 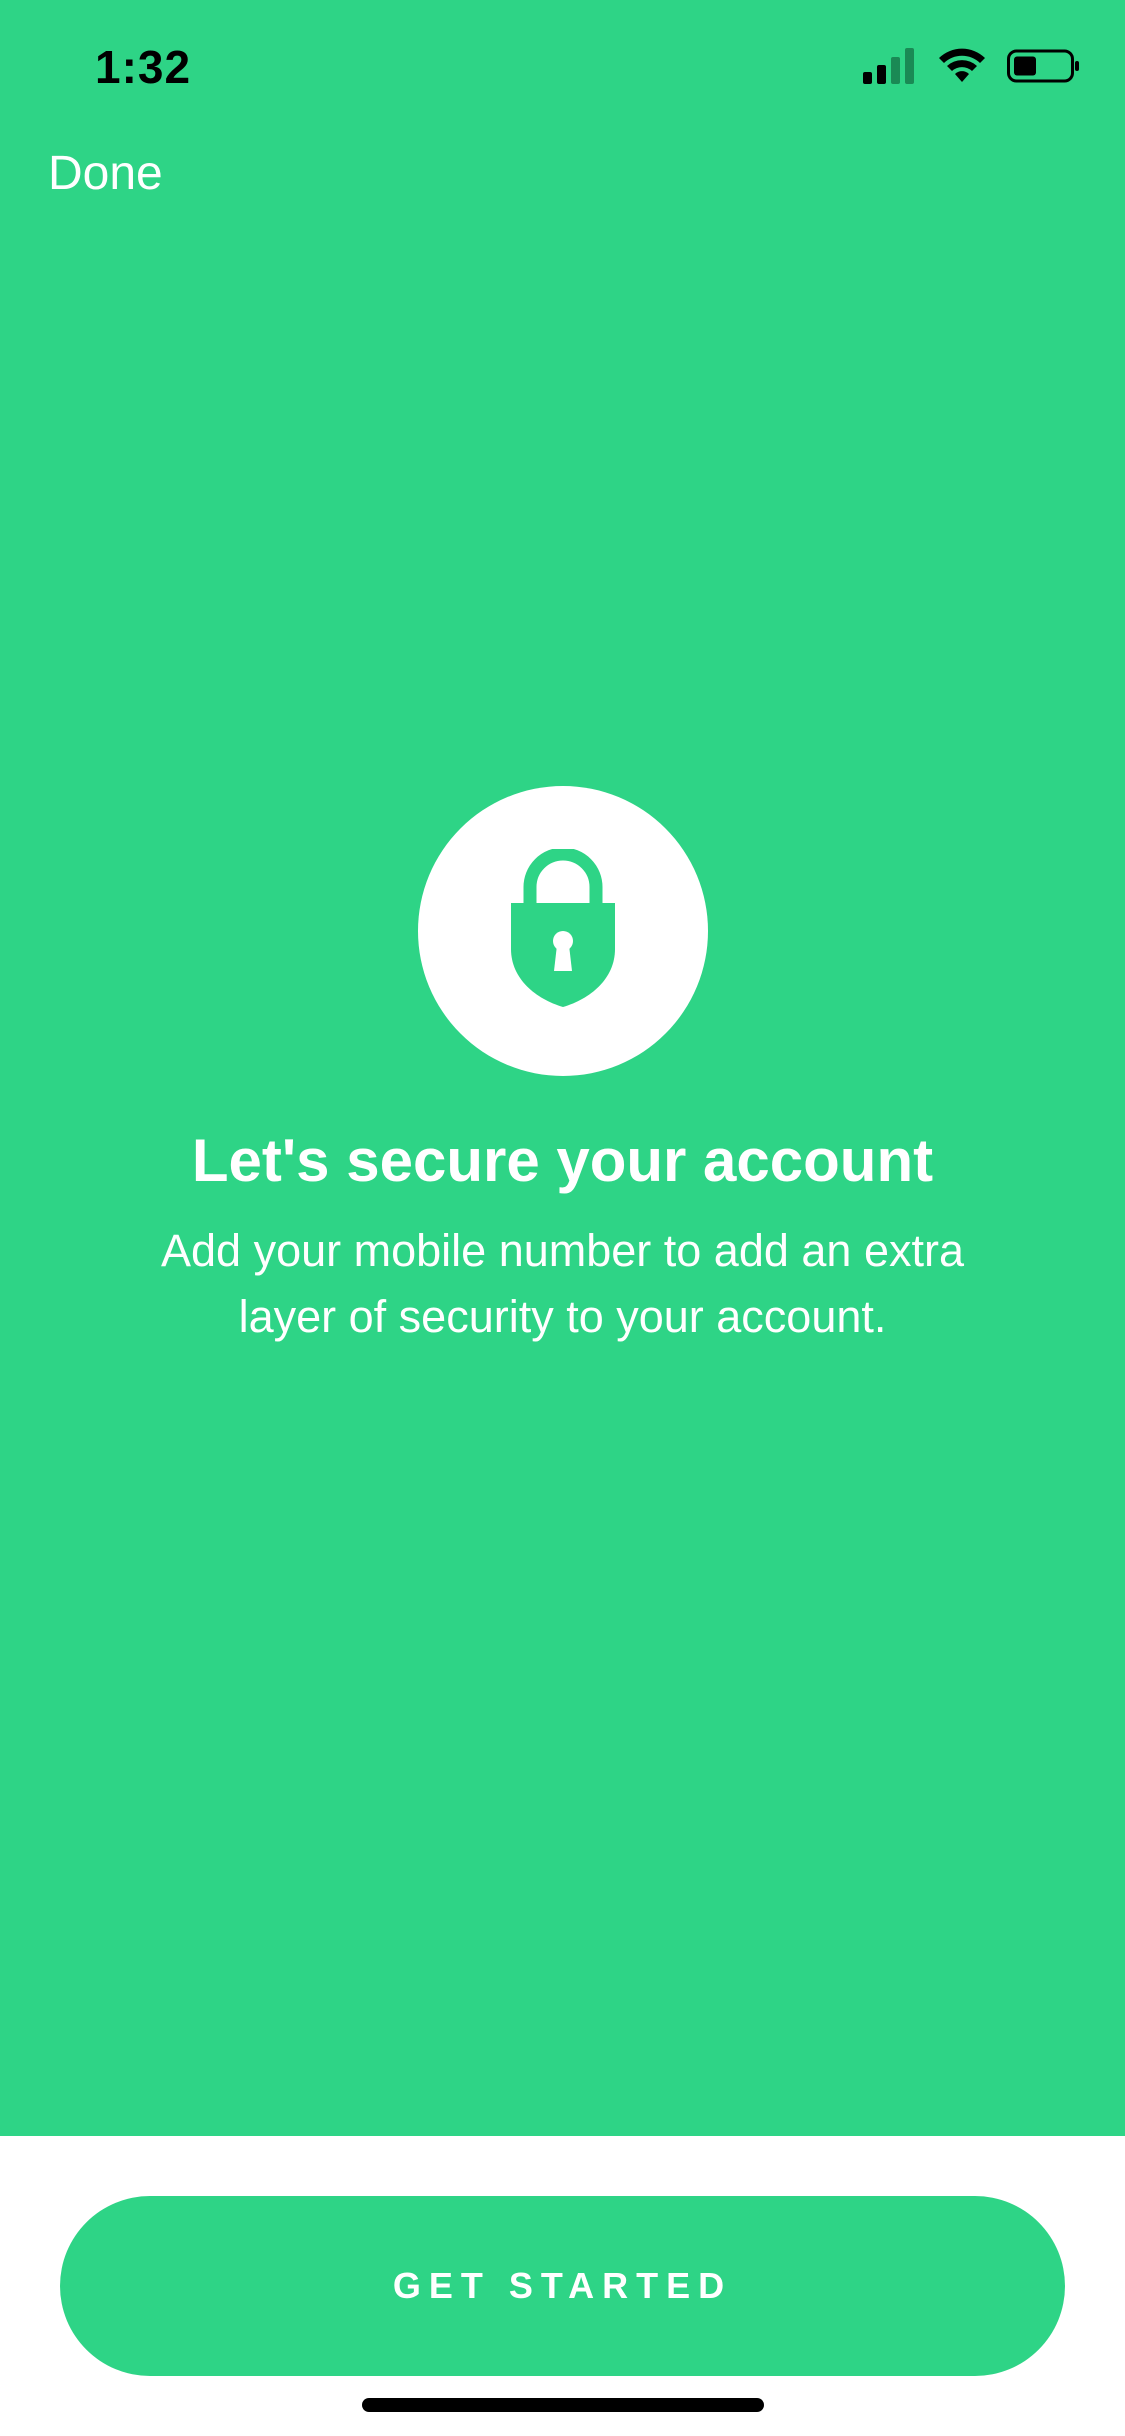 I want to click on page-title: Let's secure your account, so click(x=562, y=1160).